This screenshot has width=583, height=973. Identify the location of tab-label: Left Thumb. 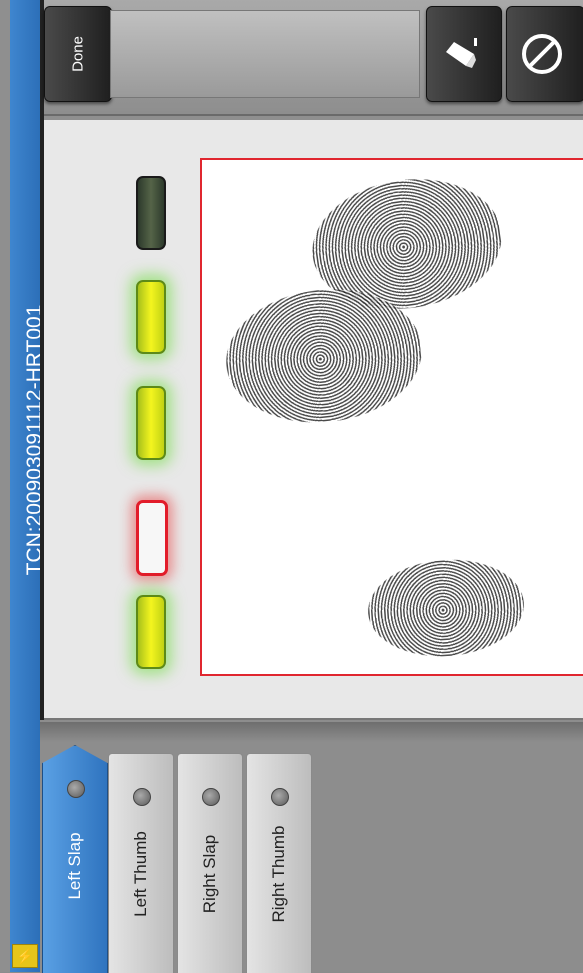
(140, 874).